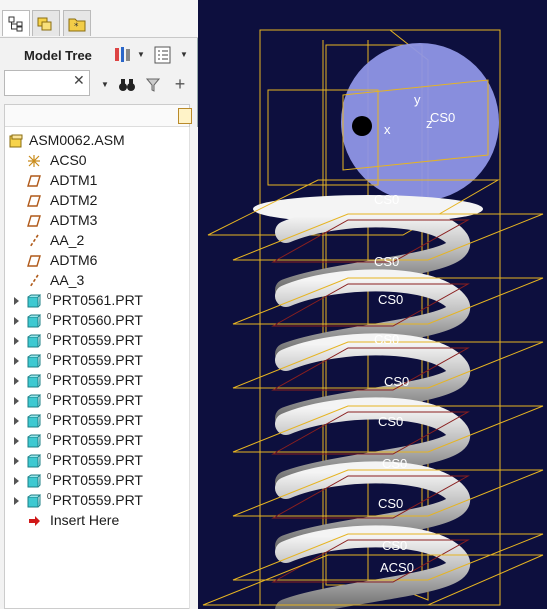 Image resolution: width=547 pixels, height=609 pixels. What do you see at coordinates (99, 19) in the screenshot?
I see `panel-tab-bar: *` at bounding box center [99, 19].